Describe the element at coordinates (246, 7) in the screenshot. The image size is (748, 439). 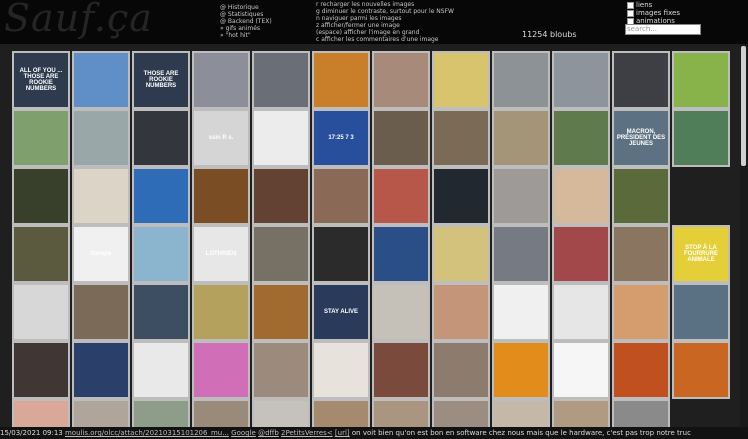
I see `nav-link-historique: @ Historique` at that location.